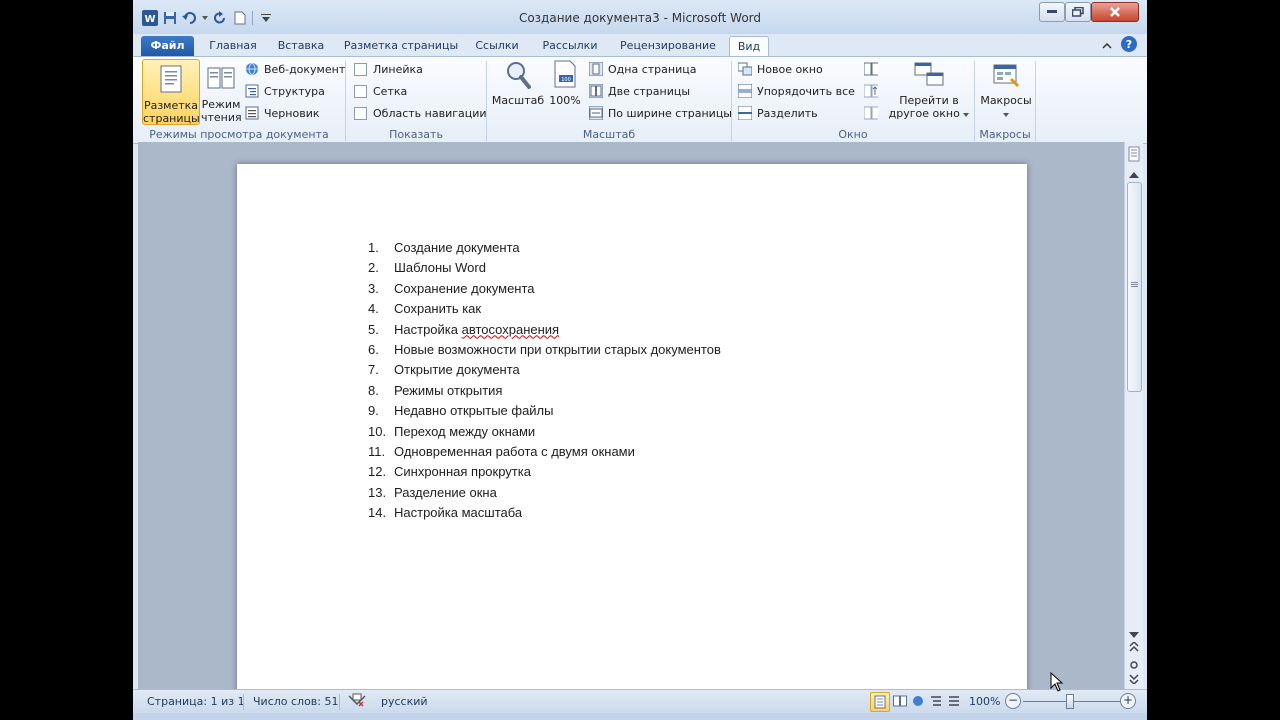  I want to click on zoom-button: Масштаб, so click(518, 83).